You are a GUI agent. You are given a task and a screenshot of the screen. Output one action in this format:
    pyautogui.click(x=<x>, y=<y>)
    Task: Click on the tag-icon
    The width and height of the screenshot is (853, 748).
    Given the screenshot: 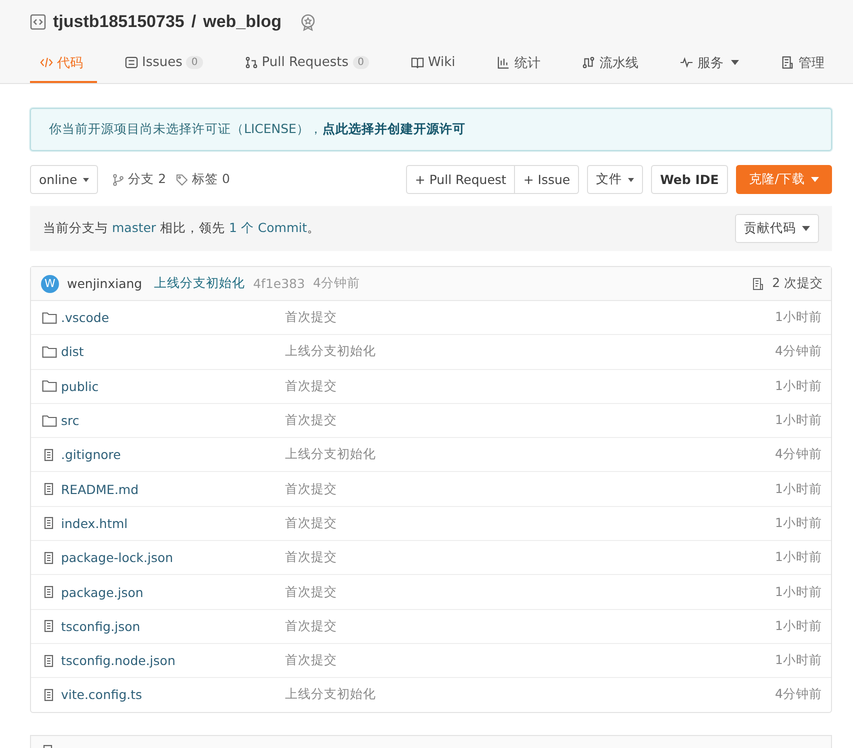 What is the action you would take?
    pyautogui.click(x=182, y=180)
    